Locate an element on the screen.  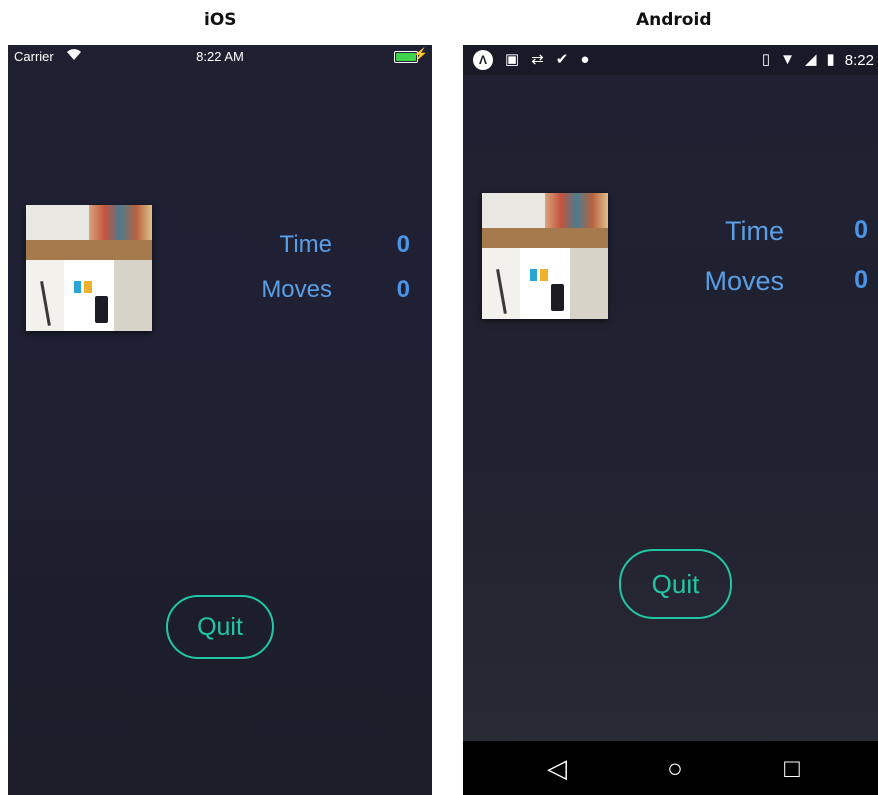
status-time: 8:22 AM is located at coordinates (220, 56).